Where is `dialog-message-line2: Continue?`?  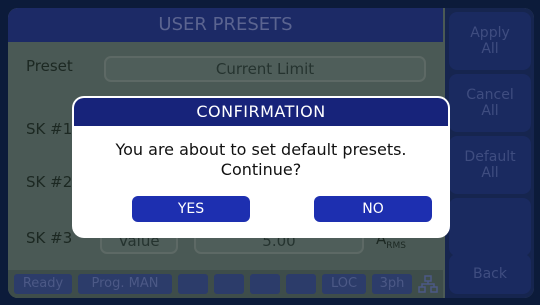 dialog-message-line2: Continue? is located at coordinates (261, 169).